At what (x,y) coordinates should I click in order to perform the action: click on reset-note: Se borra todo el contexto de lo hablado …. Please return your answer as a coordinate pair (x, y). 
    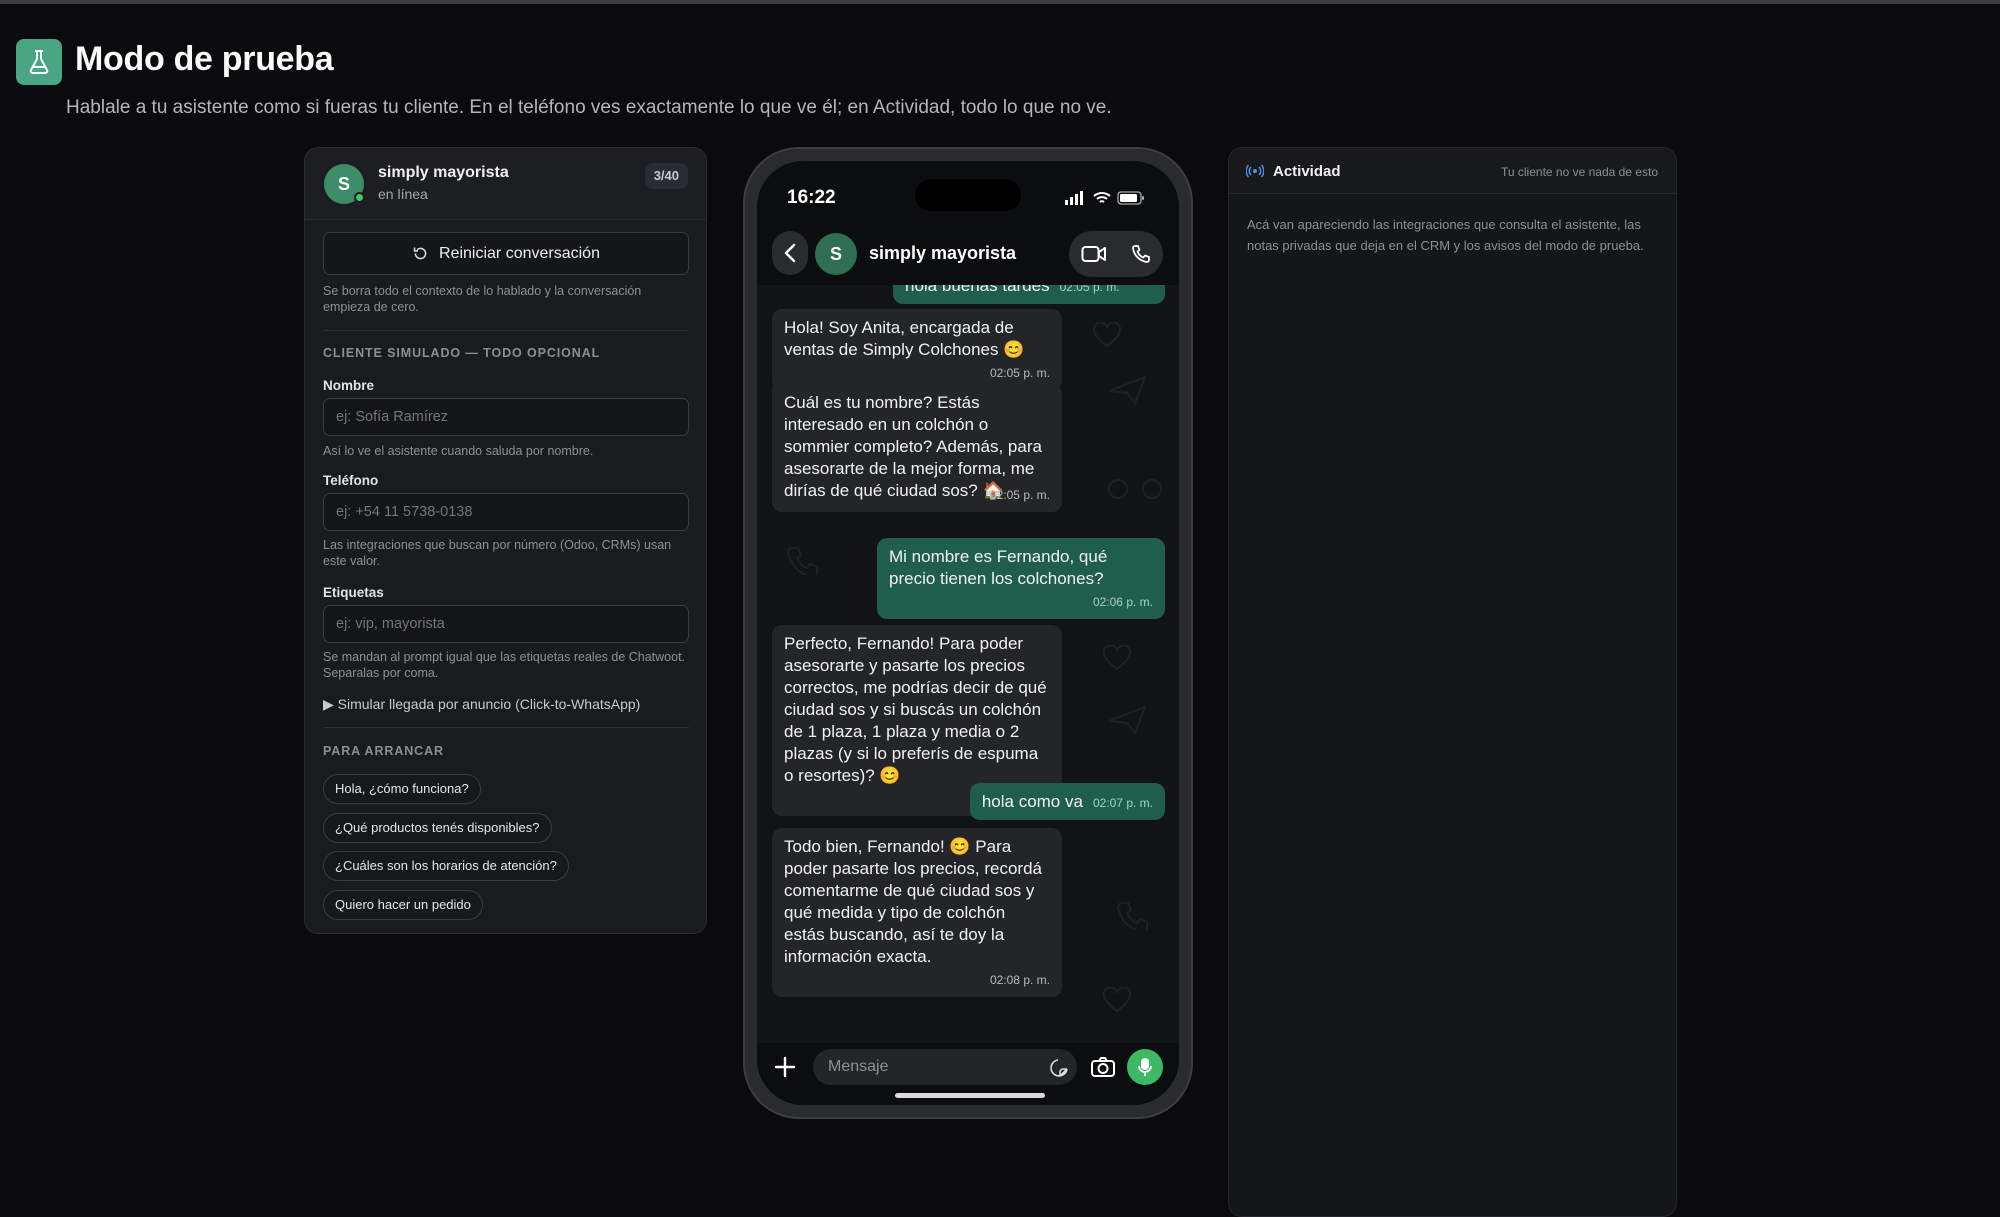
    Looking at the image, I should click on (482, 299).